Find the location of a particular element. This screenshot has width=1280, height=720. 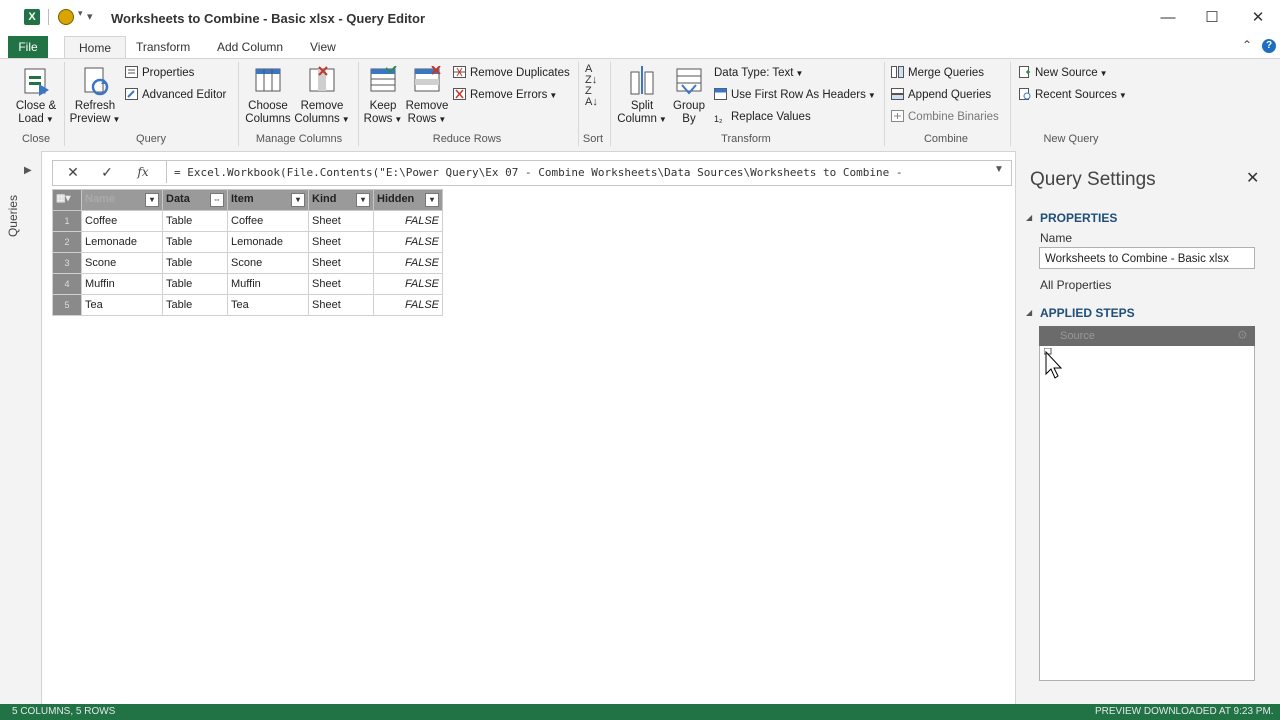

table-row: 5 Tea Table Tea Sheet FALSE is located at coordinates (247, 305).